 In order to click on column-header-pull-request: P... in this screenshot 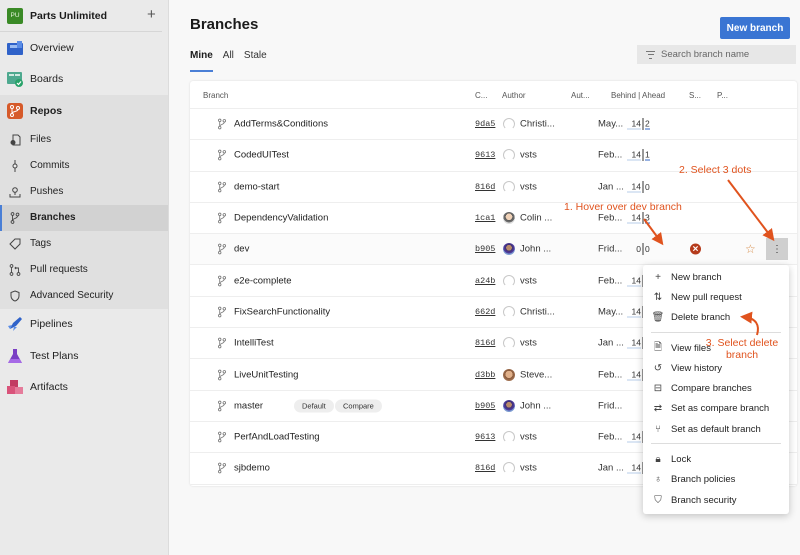, I will do `click(722, 95)`.